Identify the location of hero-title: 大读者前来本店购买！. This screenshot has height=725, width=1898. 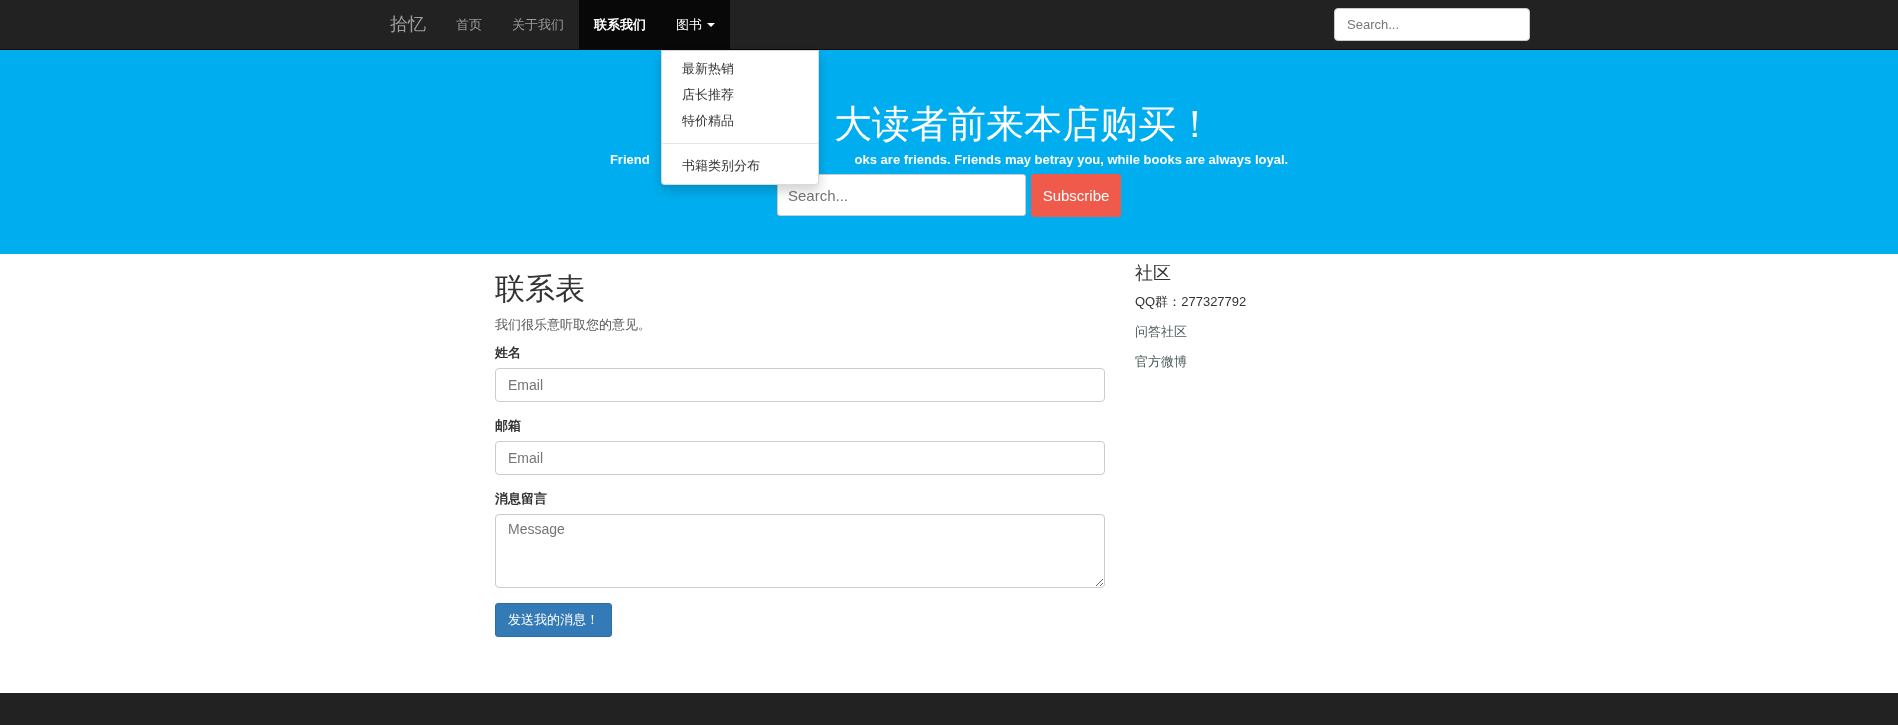
(1024, 124).